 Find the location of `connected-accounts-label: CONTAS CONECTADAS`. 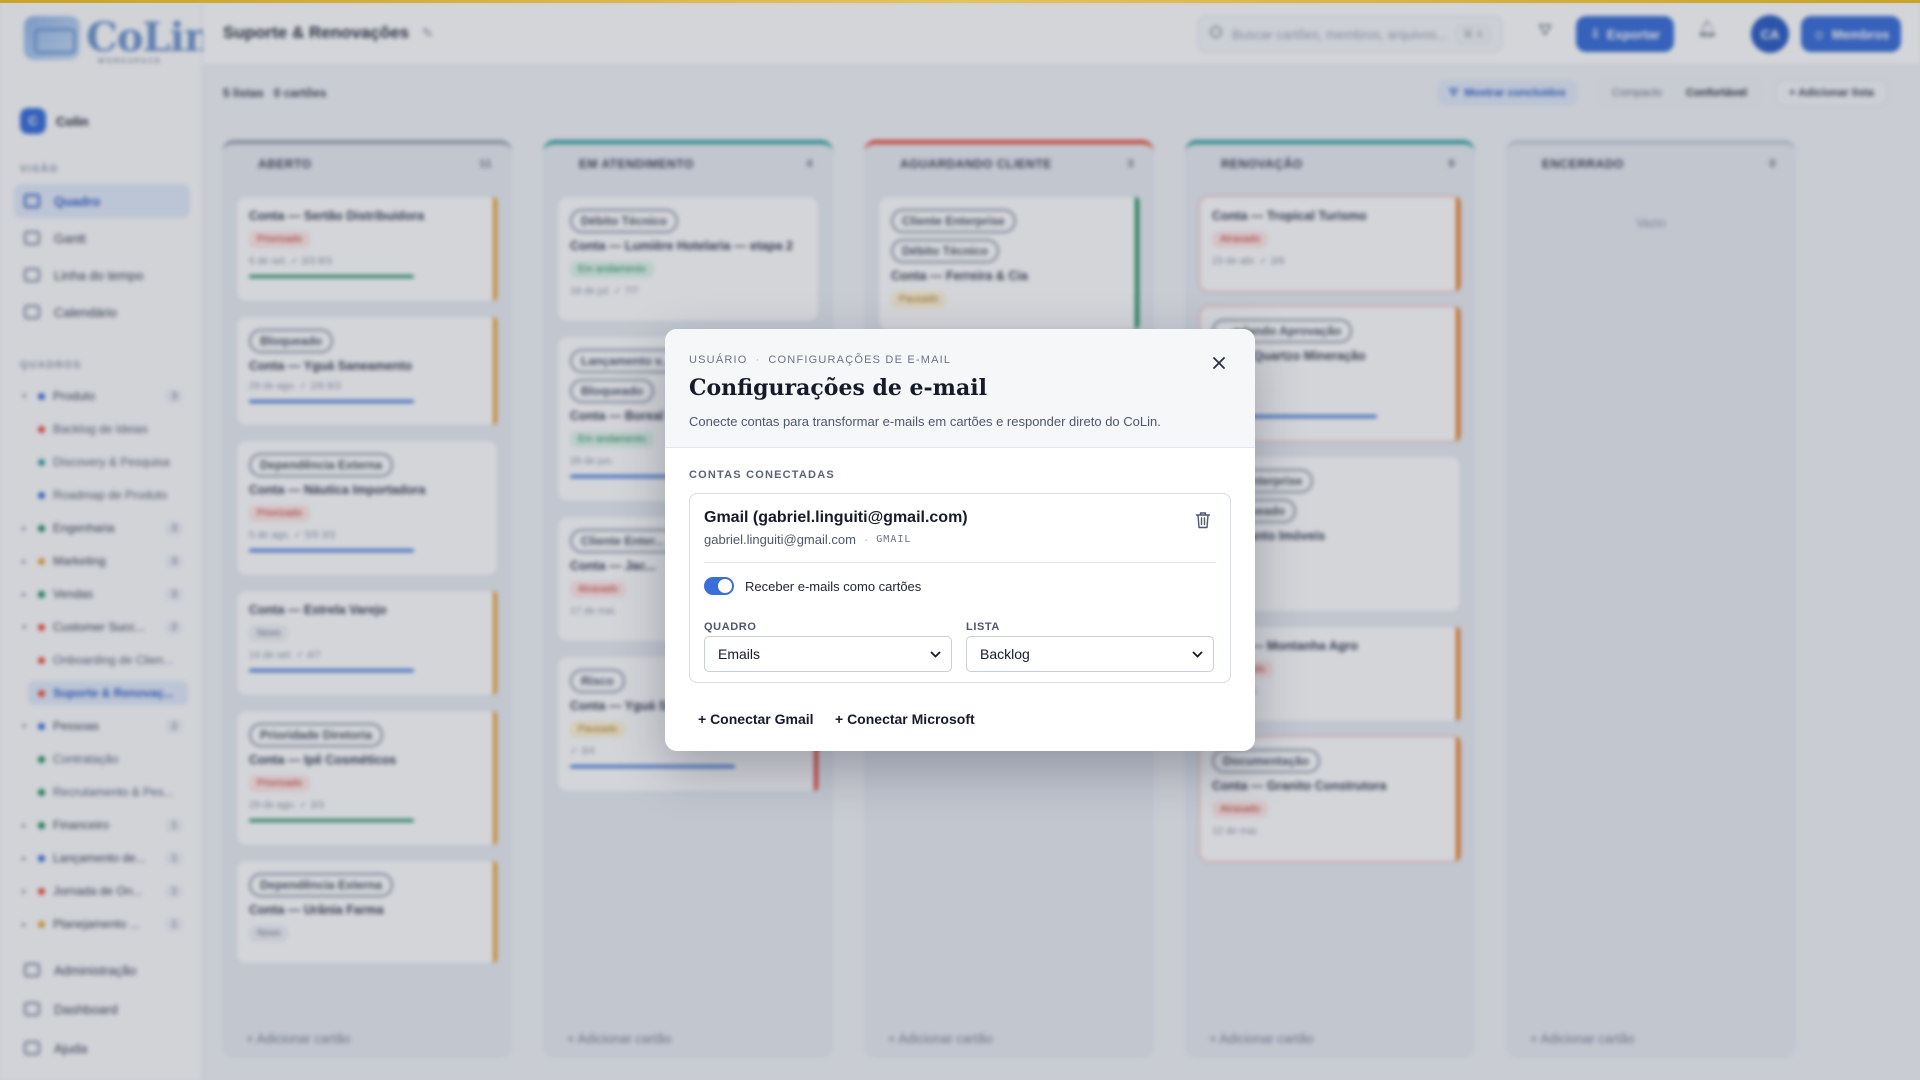

connected-accounts-label: CONTAS CONECTADAS is located at coordinates (762, 475).